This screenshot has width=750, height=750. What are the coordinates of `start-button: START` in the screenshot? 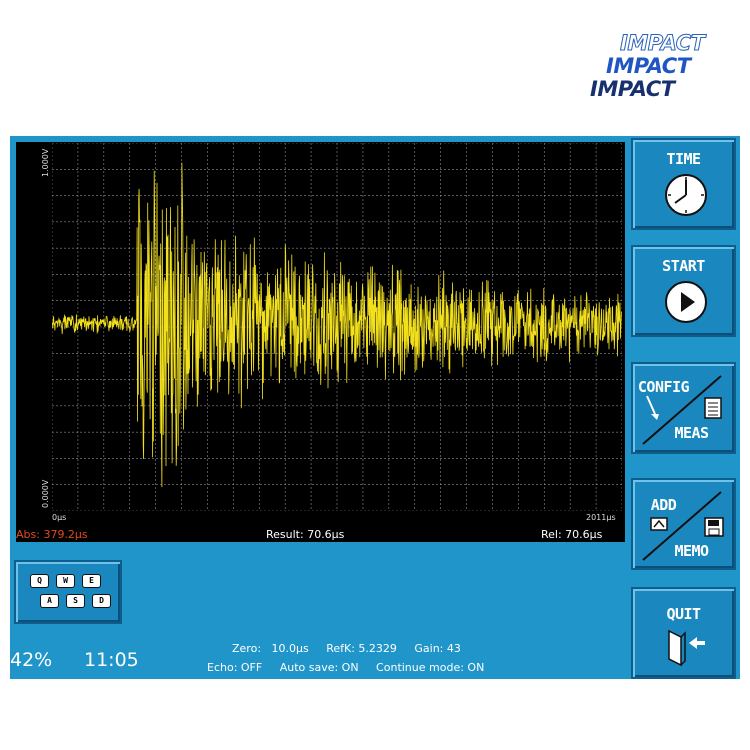 It's located at (683, 291).